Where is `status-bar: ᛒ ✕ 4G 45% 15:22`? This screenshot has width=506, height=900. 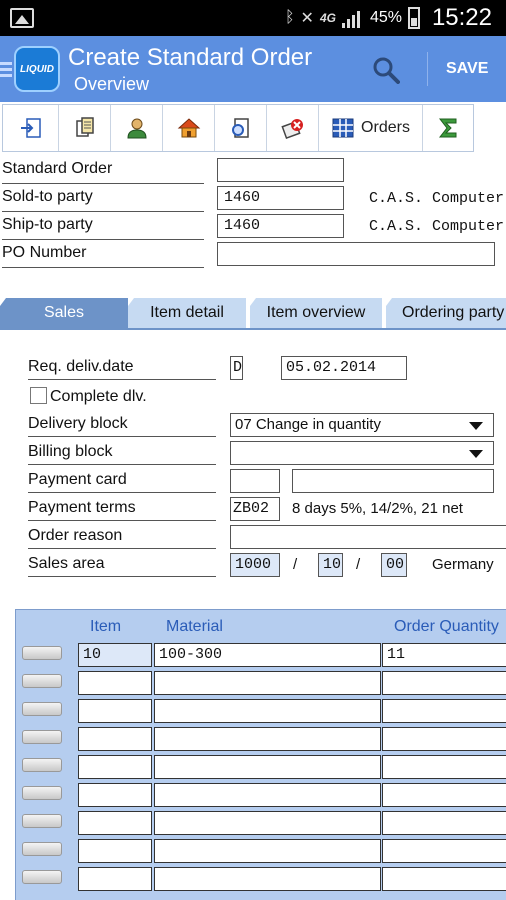
status-bar: ᛒ ✕ 4G 45% 15:22 is located at coordinates (253, 18).